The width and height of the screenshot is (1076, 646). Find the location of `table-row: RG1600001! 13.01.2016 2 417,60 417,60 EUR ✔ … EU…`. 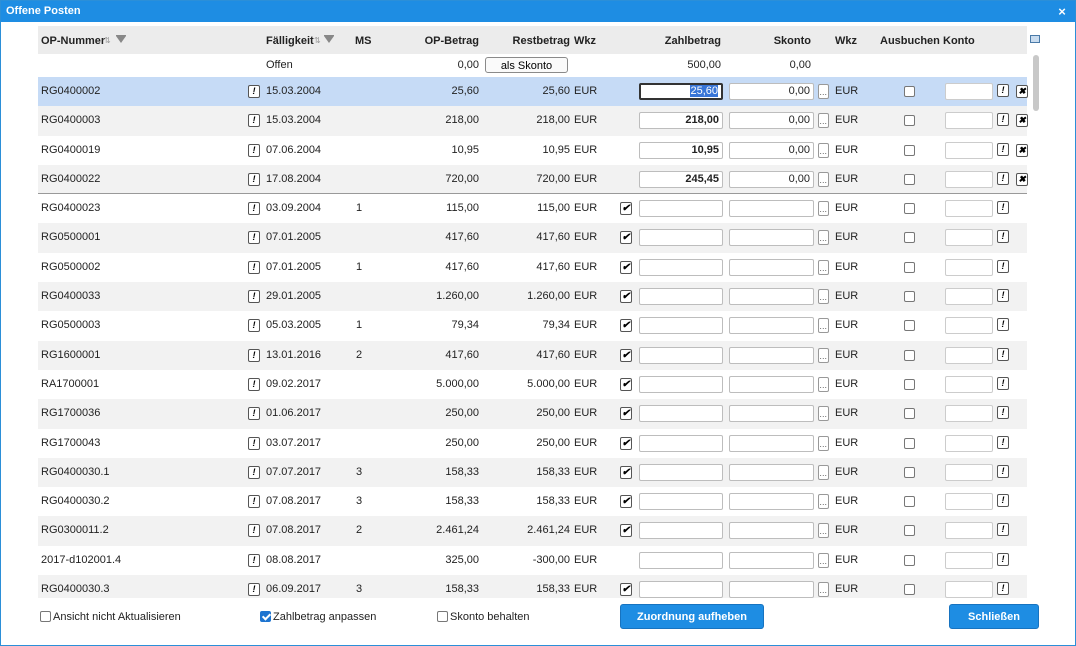

table-row: RG1600001! 13.01.2016 2 417,60 417,60 EUR ✔ … EU… is located at coordinates (532, 355).